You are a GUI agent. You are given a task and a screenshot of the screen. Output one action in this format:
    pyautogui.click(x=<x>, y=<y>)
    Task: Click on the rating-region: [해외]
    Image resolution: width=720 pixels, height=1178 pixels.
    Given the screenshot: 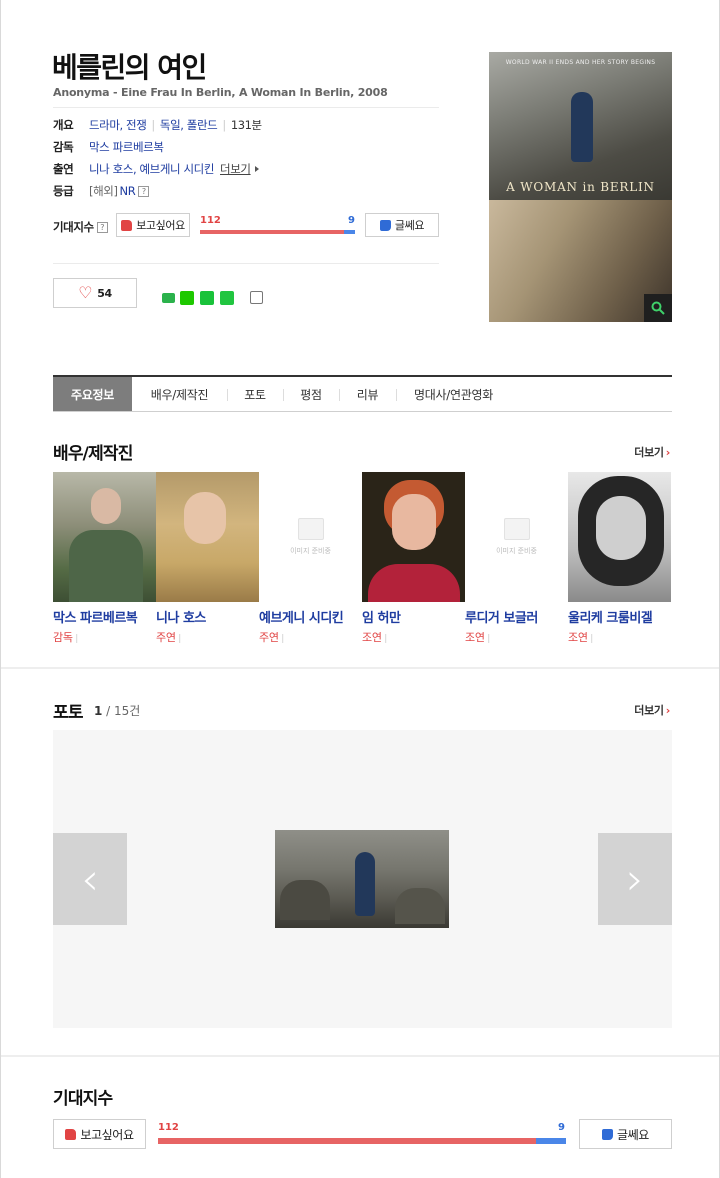 What is the action you would take?
    pyautogui.click(x=103, y=191)
    